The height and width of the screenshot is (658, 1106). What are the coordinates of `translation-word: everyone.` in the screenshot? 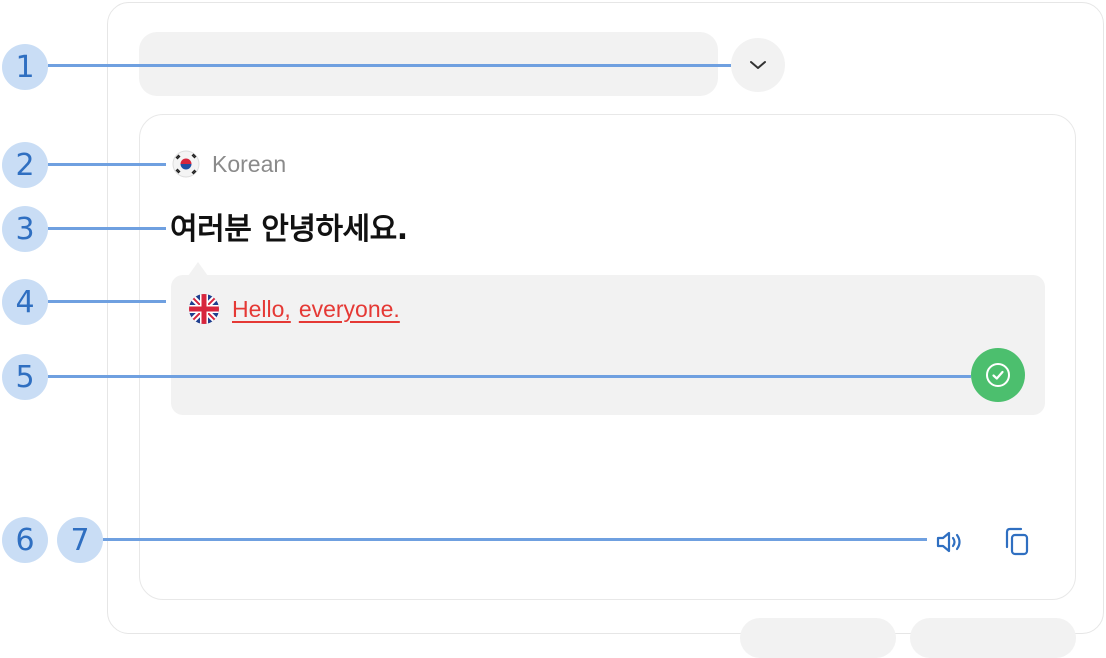 It's located at (349, 309).